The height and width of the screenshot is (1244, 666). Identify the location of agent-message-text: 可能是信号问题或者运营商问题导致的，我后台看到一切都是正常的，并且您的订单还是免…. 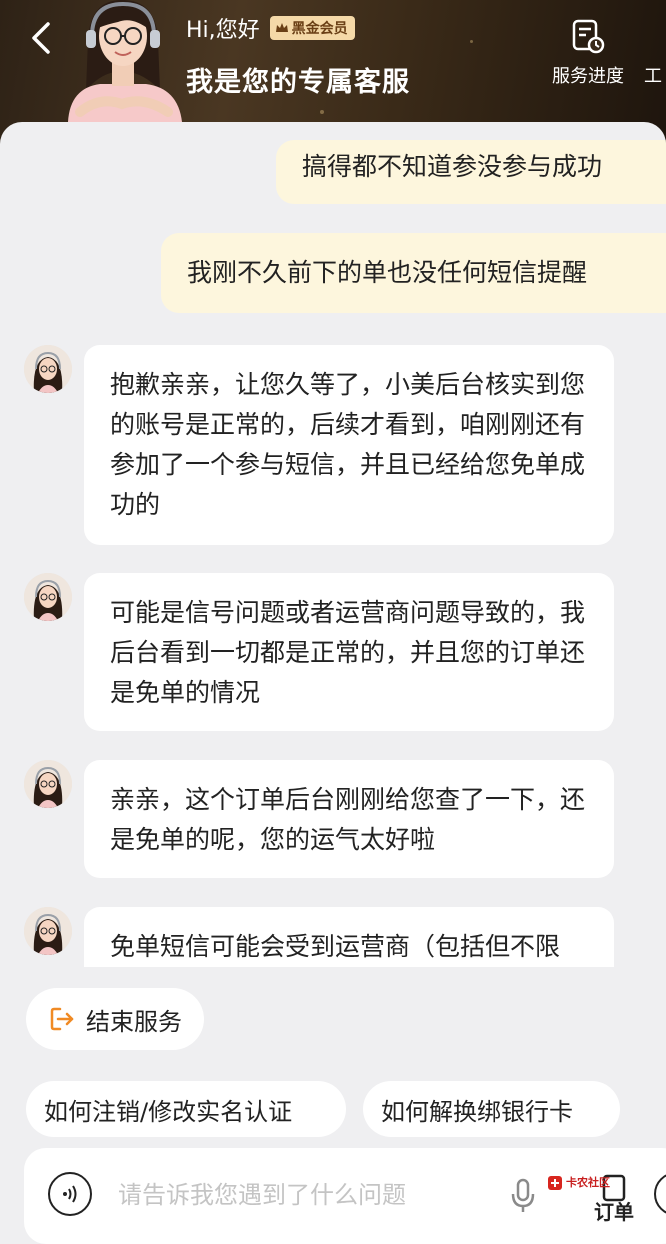
(348, 652).